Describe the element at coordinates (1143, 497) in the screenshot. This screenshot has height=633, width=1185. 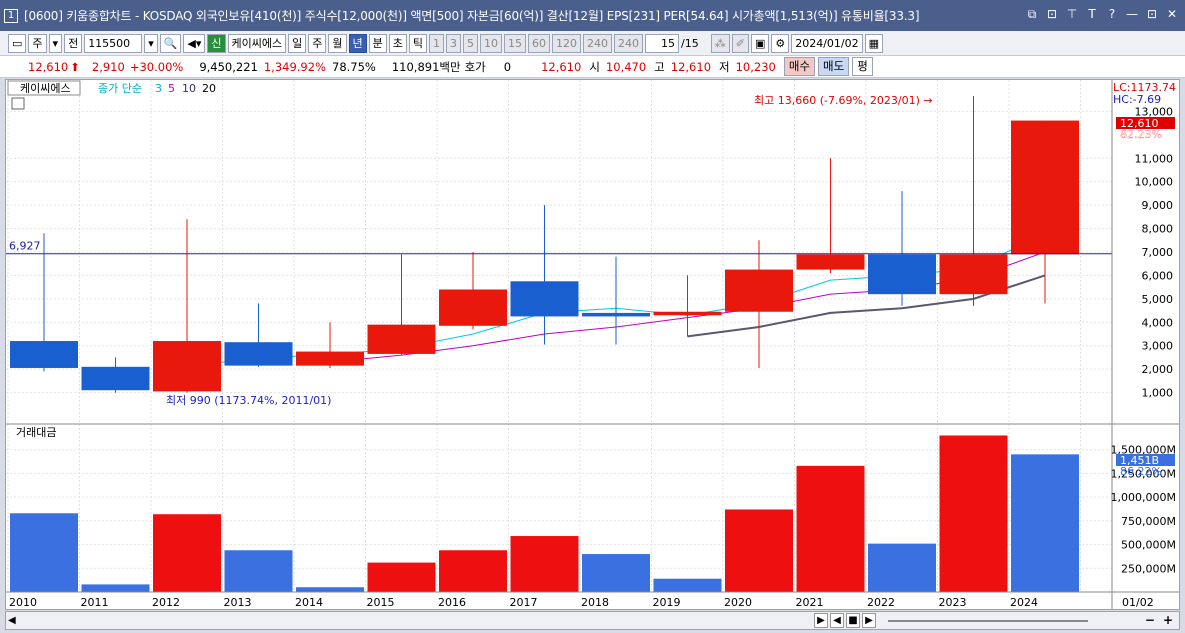
I see `volume-tick-label: 1,000,000M` at that location.